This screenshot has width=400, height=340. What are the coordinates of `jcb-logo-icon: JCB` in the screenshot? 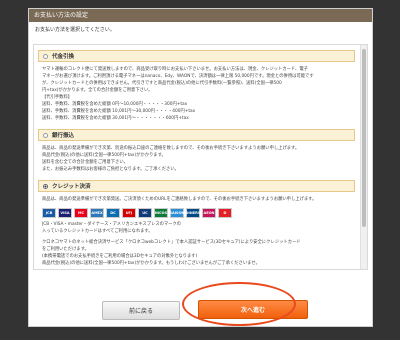 It's located at (49, 213).